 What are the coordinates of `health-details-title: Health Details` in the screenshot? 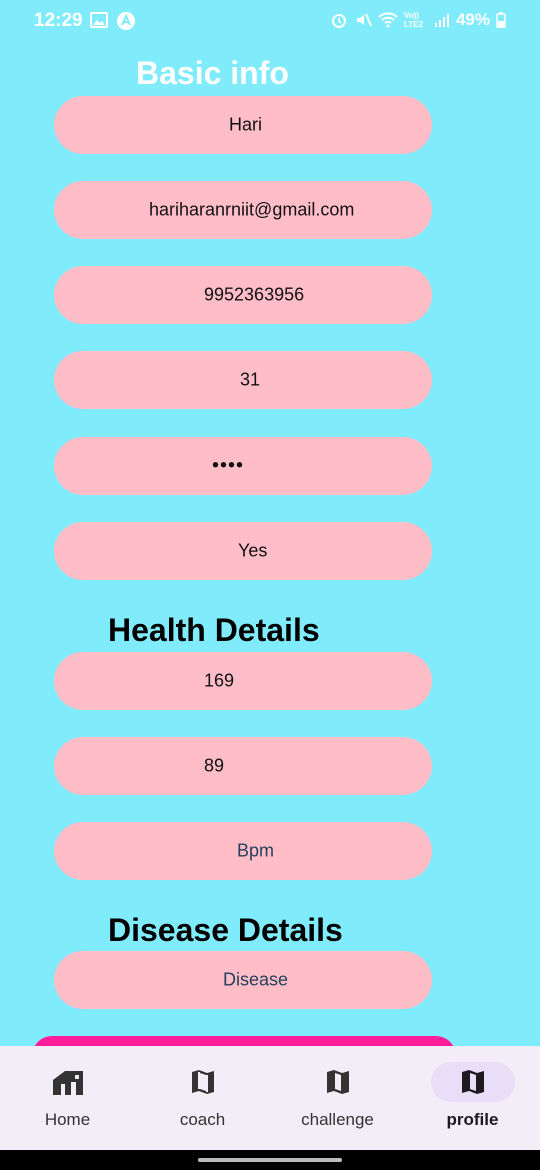 It's located at (214, 630).